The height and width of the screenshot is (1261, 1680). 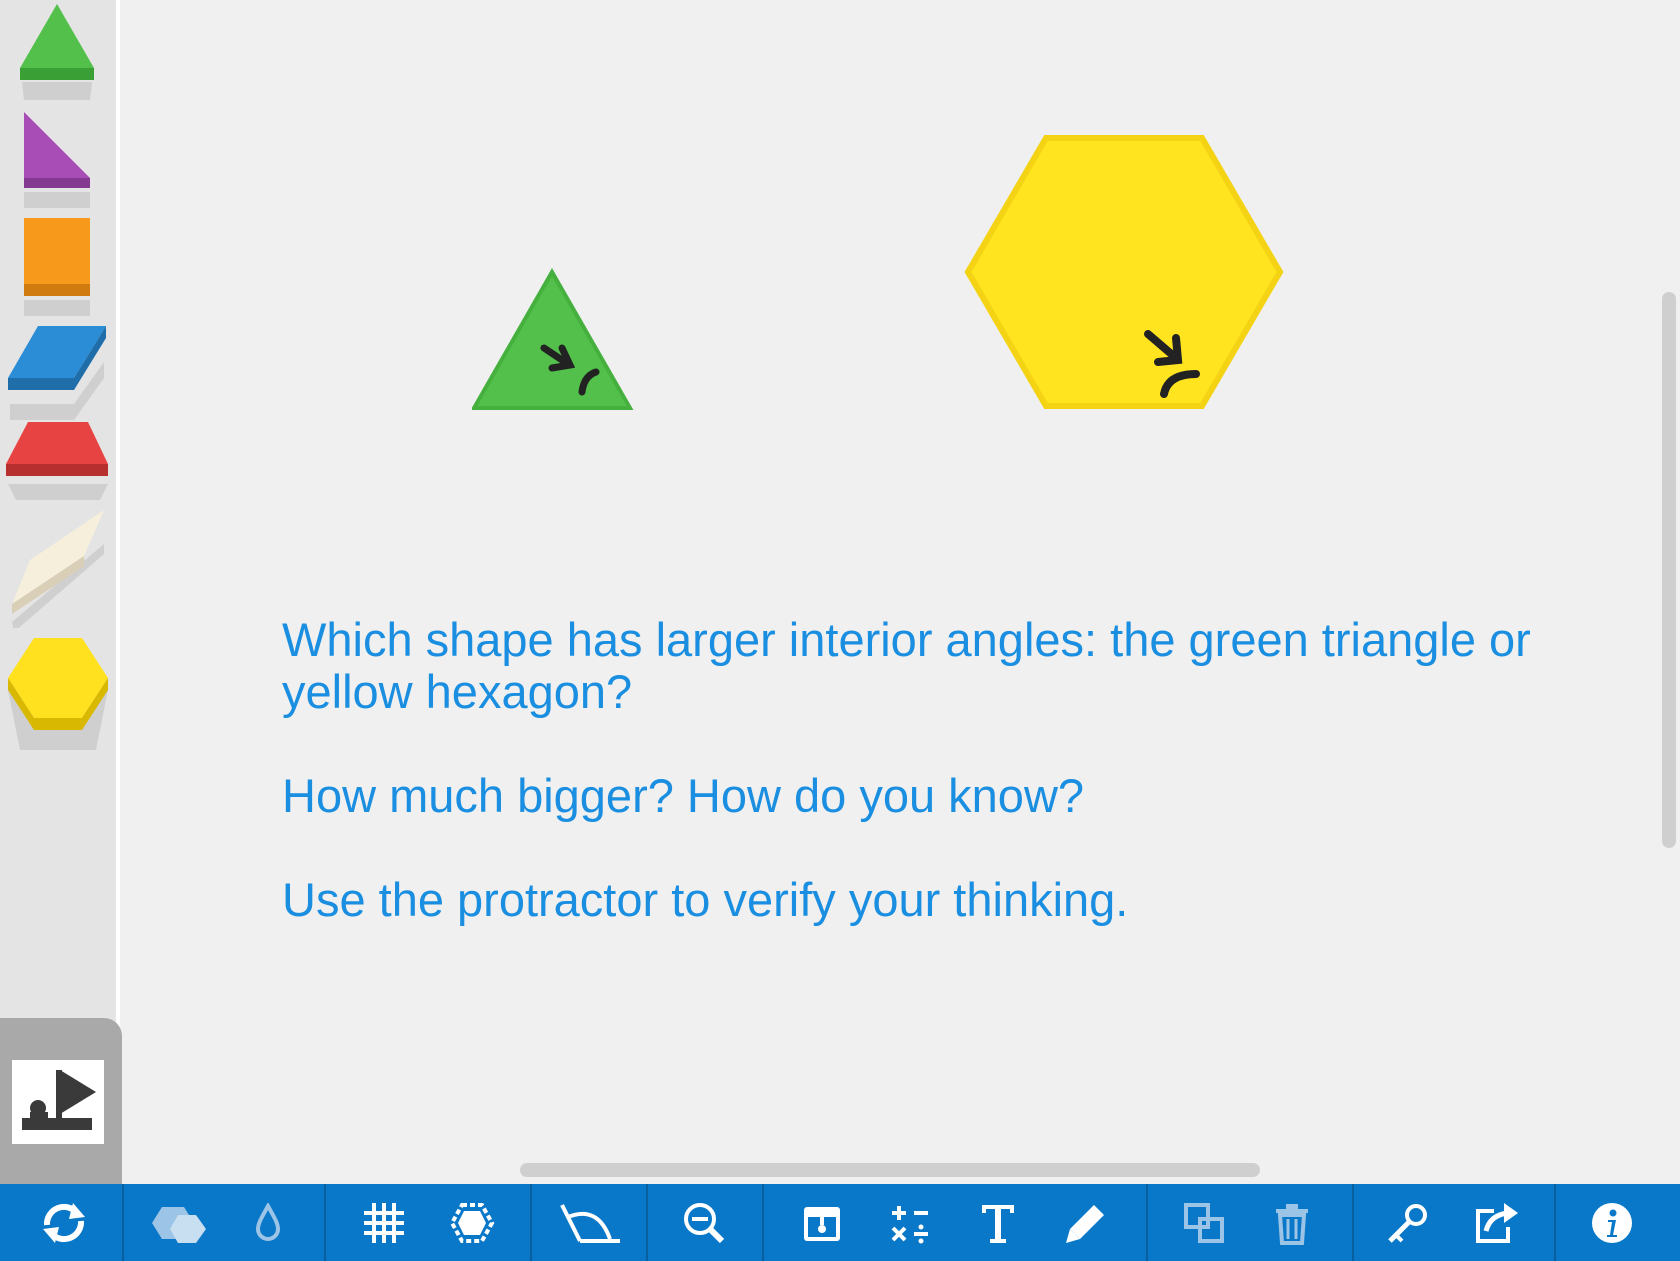 I want to click on stamp-icon, so click(x=59, y=1100).